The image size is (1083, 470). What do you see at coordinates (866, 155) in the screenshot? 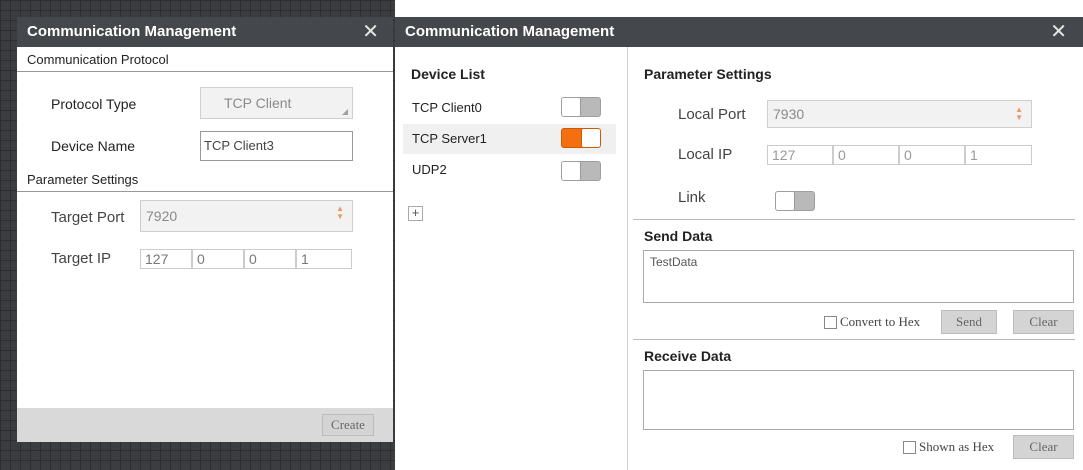
I see `local-ip-octet-2: 0` at bounding box center [866, 155].